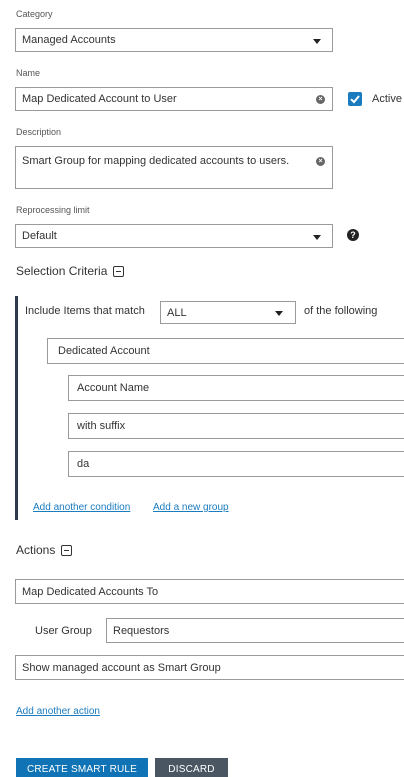  What do you see at coordinates (113, 388) in the screenshot?
I see `condition-field-value: Account Name` at bounding box center [113, 388].